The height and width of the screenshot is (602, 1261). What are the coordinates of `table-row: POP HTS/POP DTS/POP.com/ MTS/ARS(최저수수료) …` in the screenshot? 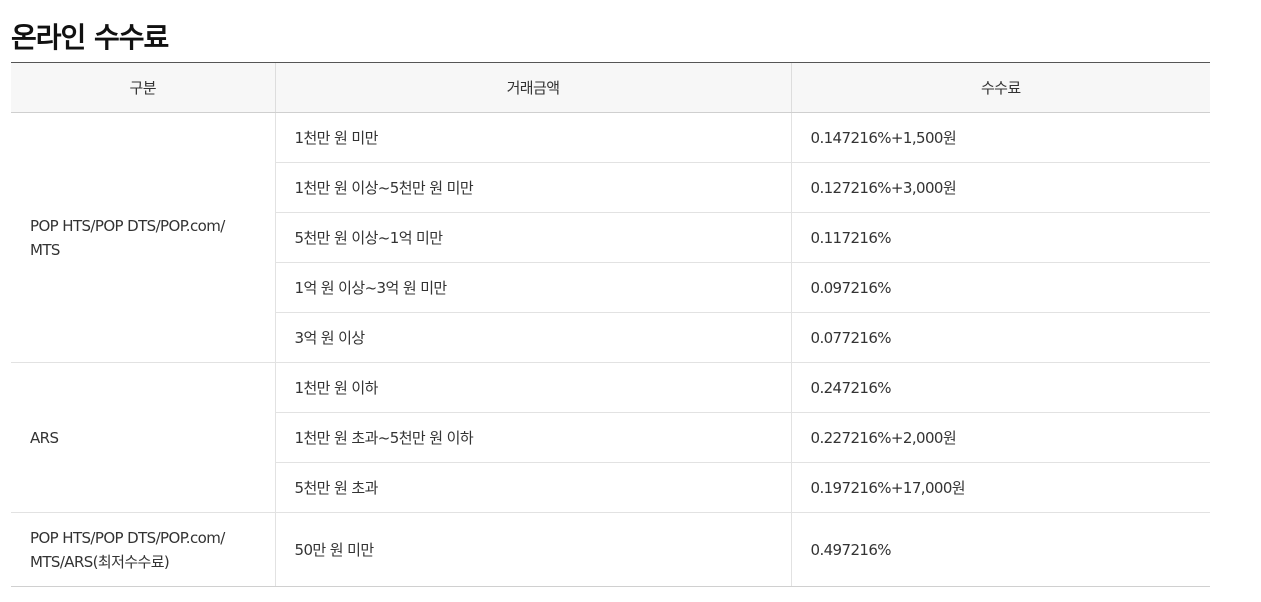 It's located at (610, 549).